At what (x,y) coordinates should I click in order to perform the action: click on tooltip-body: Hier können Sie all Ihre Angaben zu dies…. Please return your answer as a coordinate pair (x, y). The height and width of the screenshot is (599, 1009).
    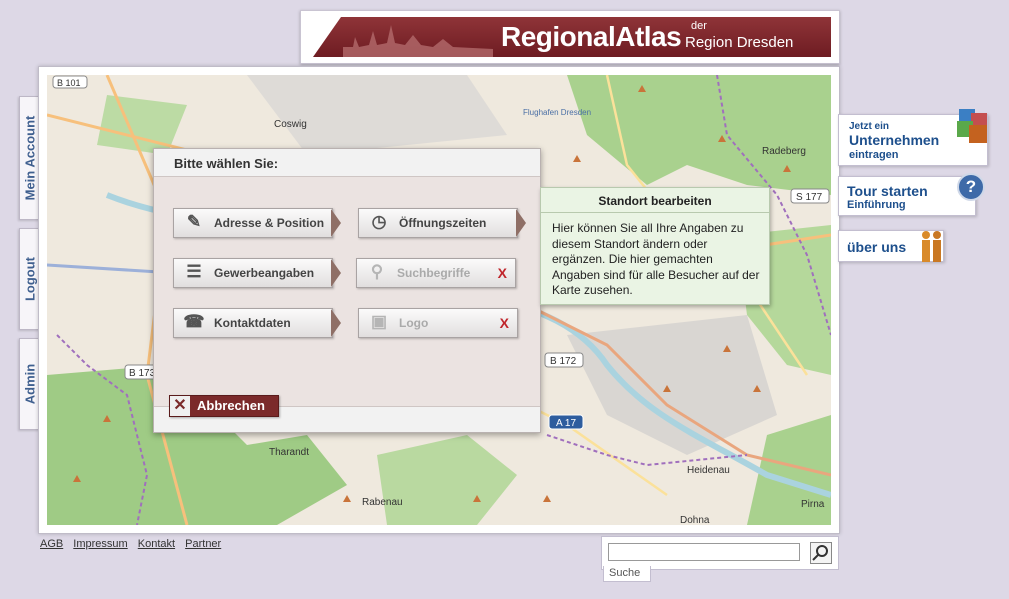
    Looking at the image, I should click on (656, 259).